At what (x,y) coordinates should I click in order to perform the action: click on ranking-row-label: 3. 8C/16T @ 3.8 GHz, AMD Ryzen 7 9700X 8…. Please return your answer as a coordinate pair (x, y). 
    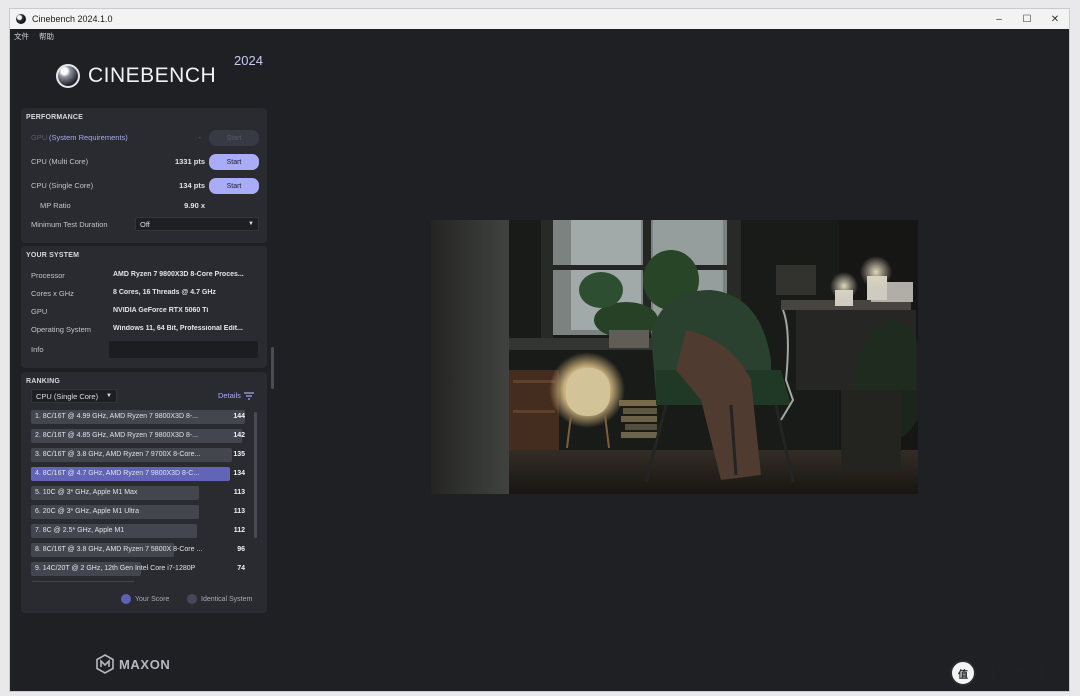
    Looking at the image, I should click on (118, 454).